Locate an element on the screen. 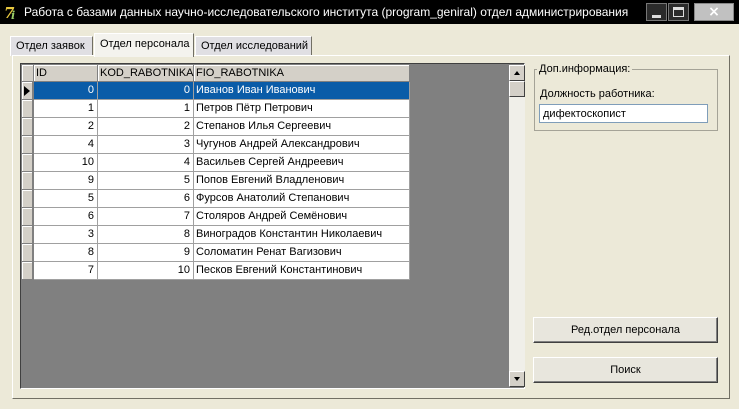 Image resolution: width=739 pixels, height=409 pixels. tab-research: Отдел исследований is located at coordinates (253, 46).